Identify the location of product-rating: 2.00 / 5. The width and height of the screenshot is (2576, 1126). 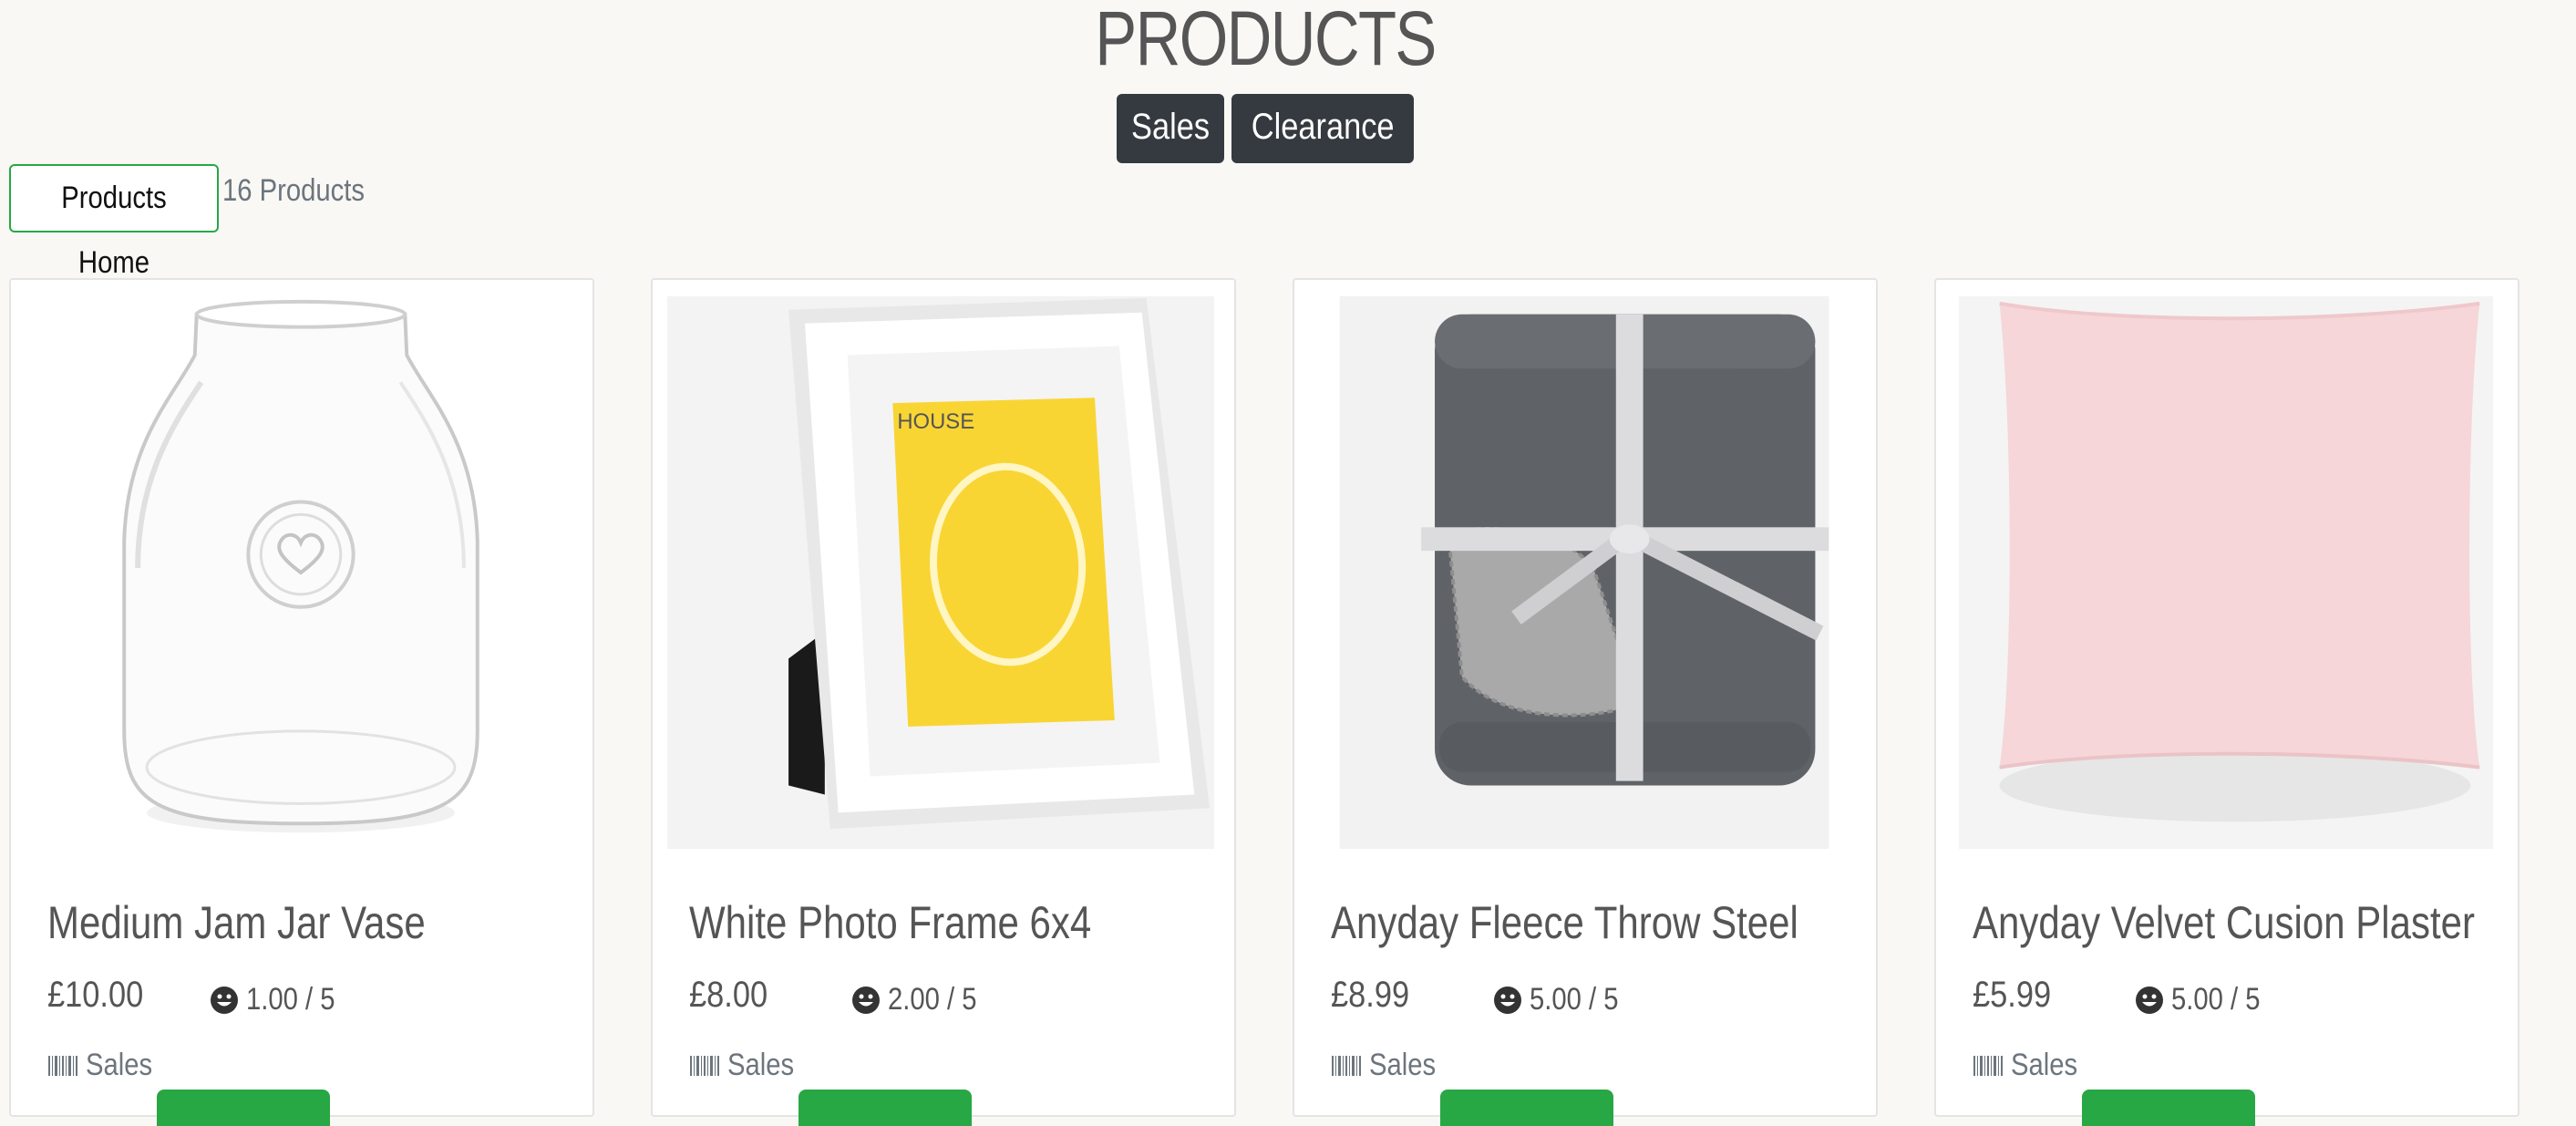
(921, 1000).